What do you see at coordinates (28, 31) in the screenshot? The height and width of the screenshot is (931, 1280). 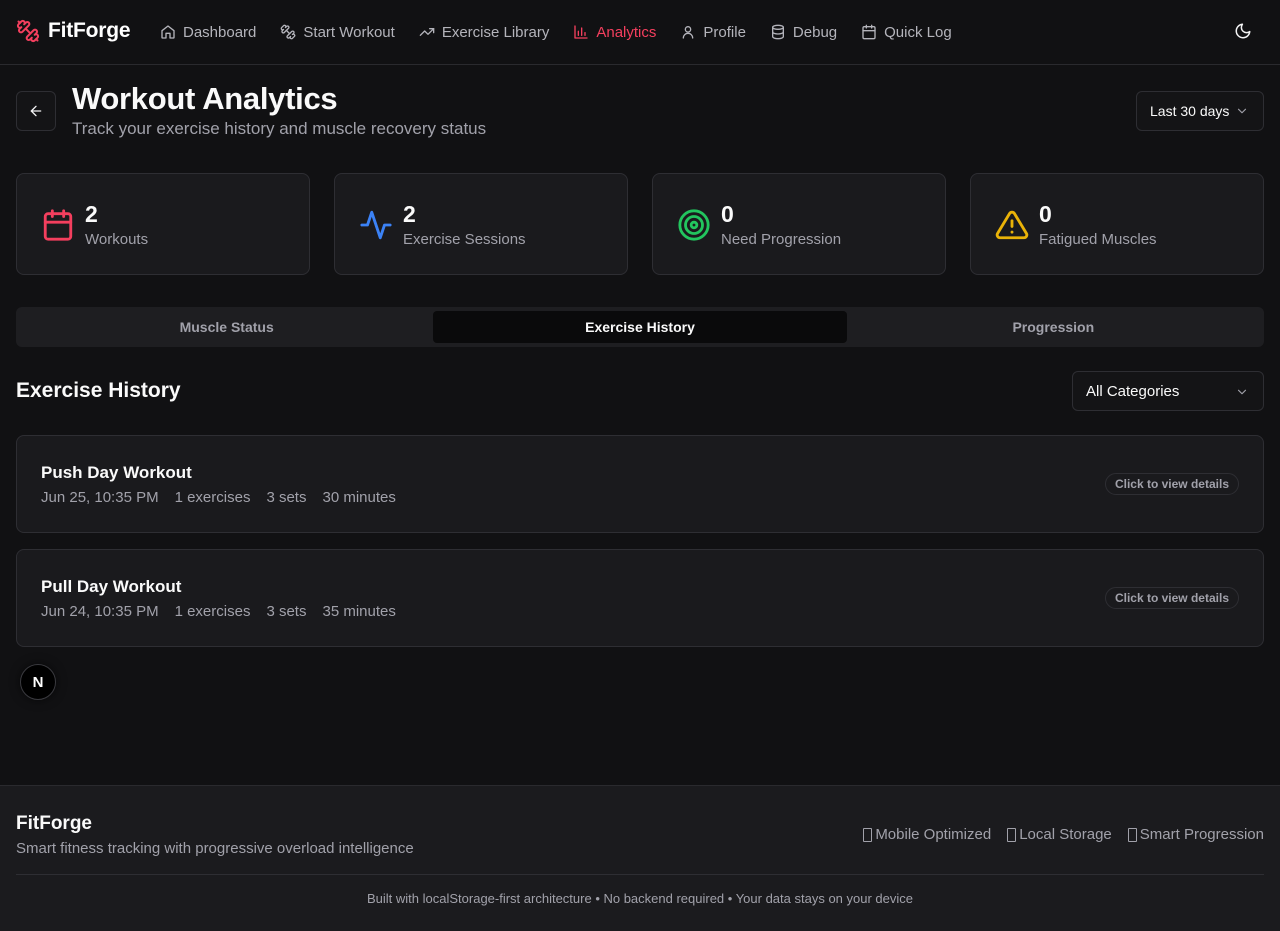 I see `dumbbell-logo-icon` at bounding box center [28, 31].